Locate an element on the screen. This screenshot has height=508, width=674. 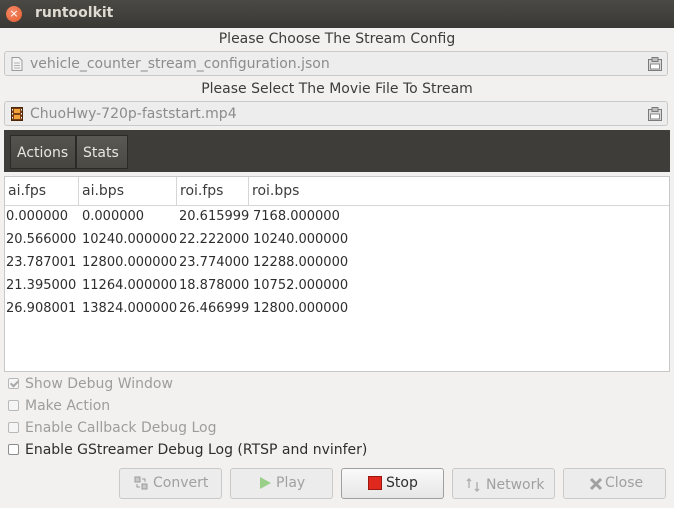
column-header-ai-bps: ai.bps is located at coordinates (128, 191).